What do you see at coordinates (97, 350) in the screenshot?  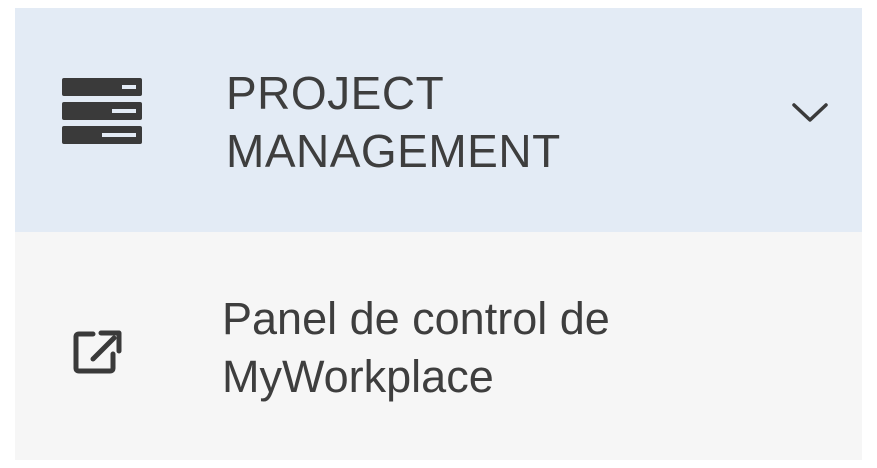 I see `external-link-icon` at bounding box center [97, 350].